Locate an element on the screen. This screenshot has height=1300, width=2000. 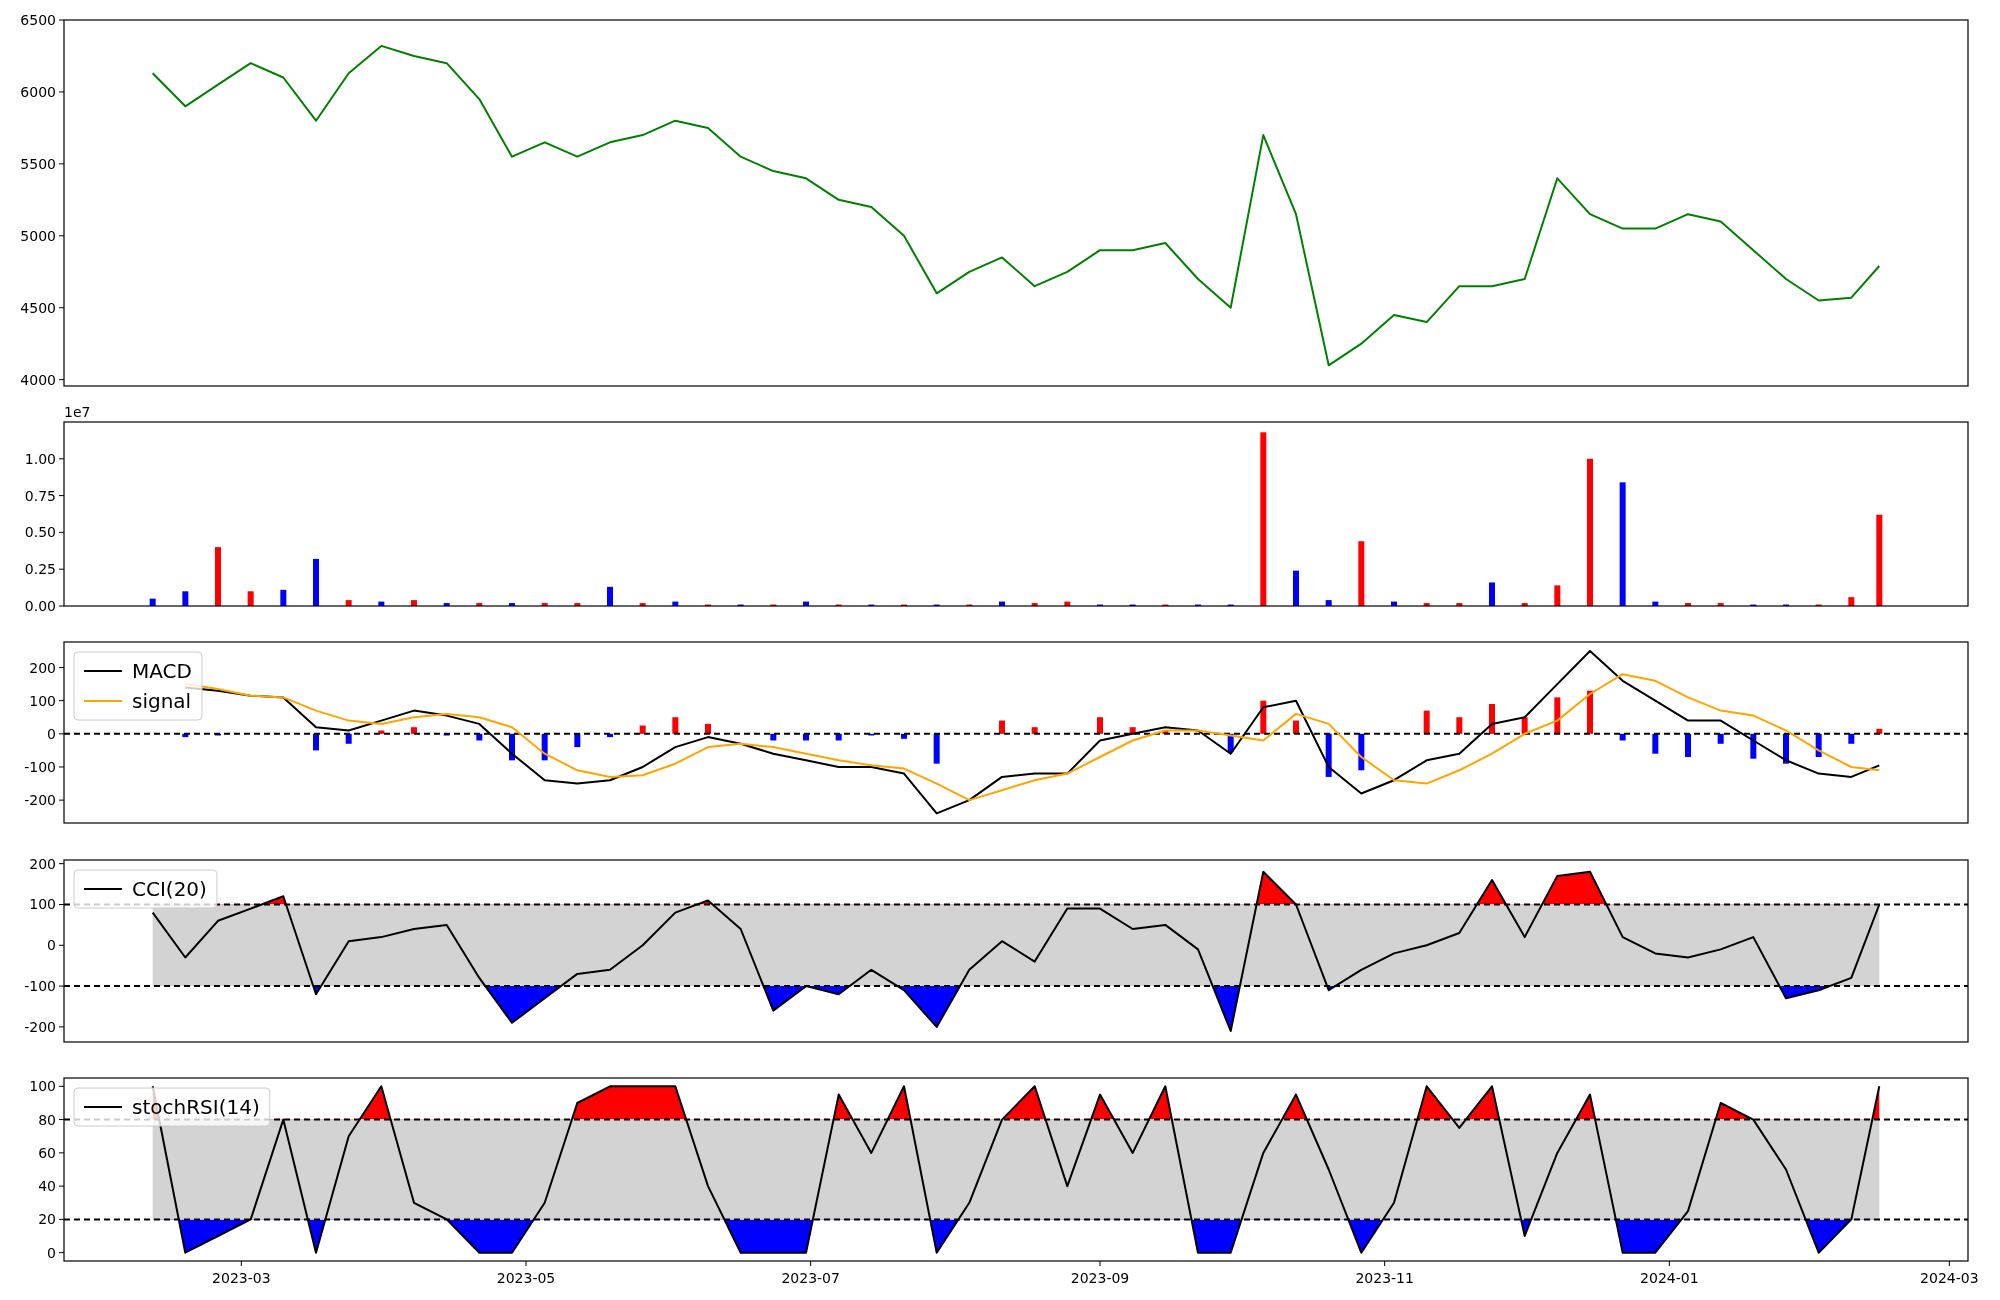
tick-label: 60 is located at coordinates (47, 1152).